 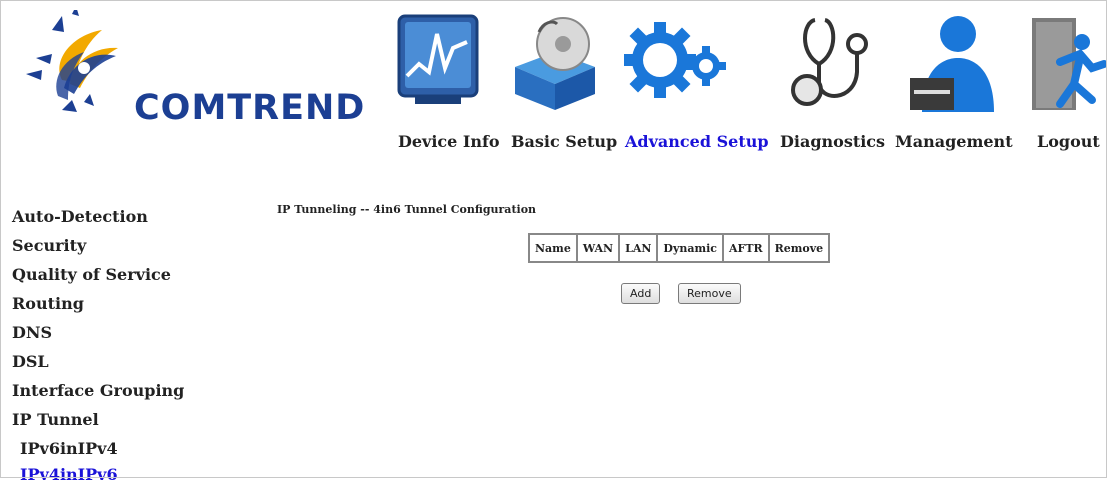 I want to click on nav-management: Management, so click(x=954, y=141).